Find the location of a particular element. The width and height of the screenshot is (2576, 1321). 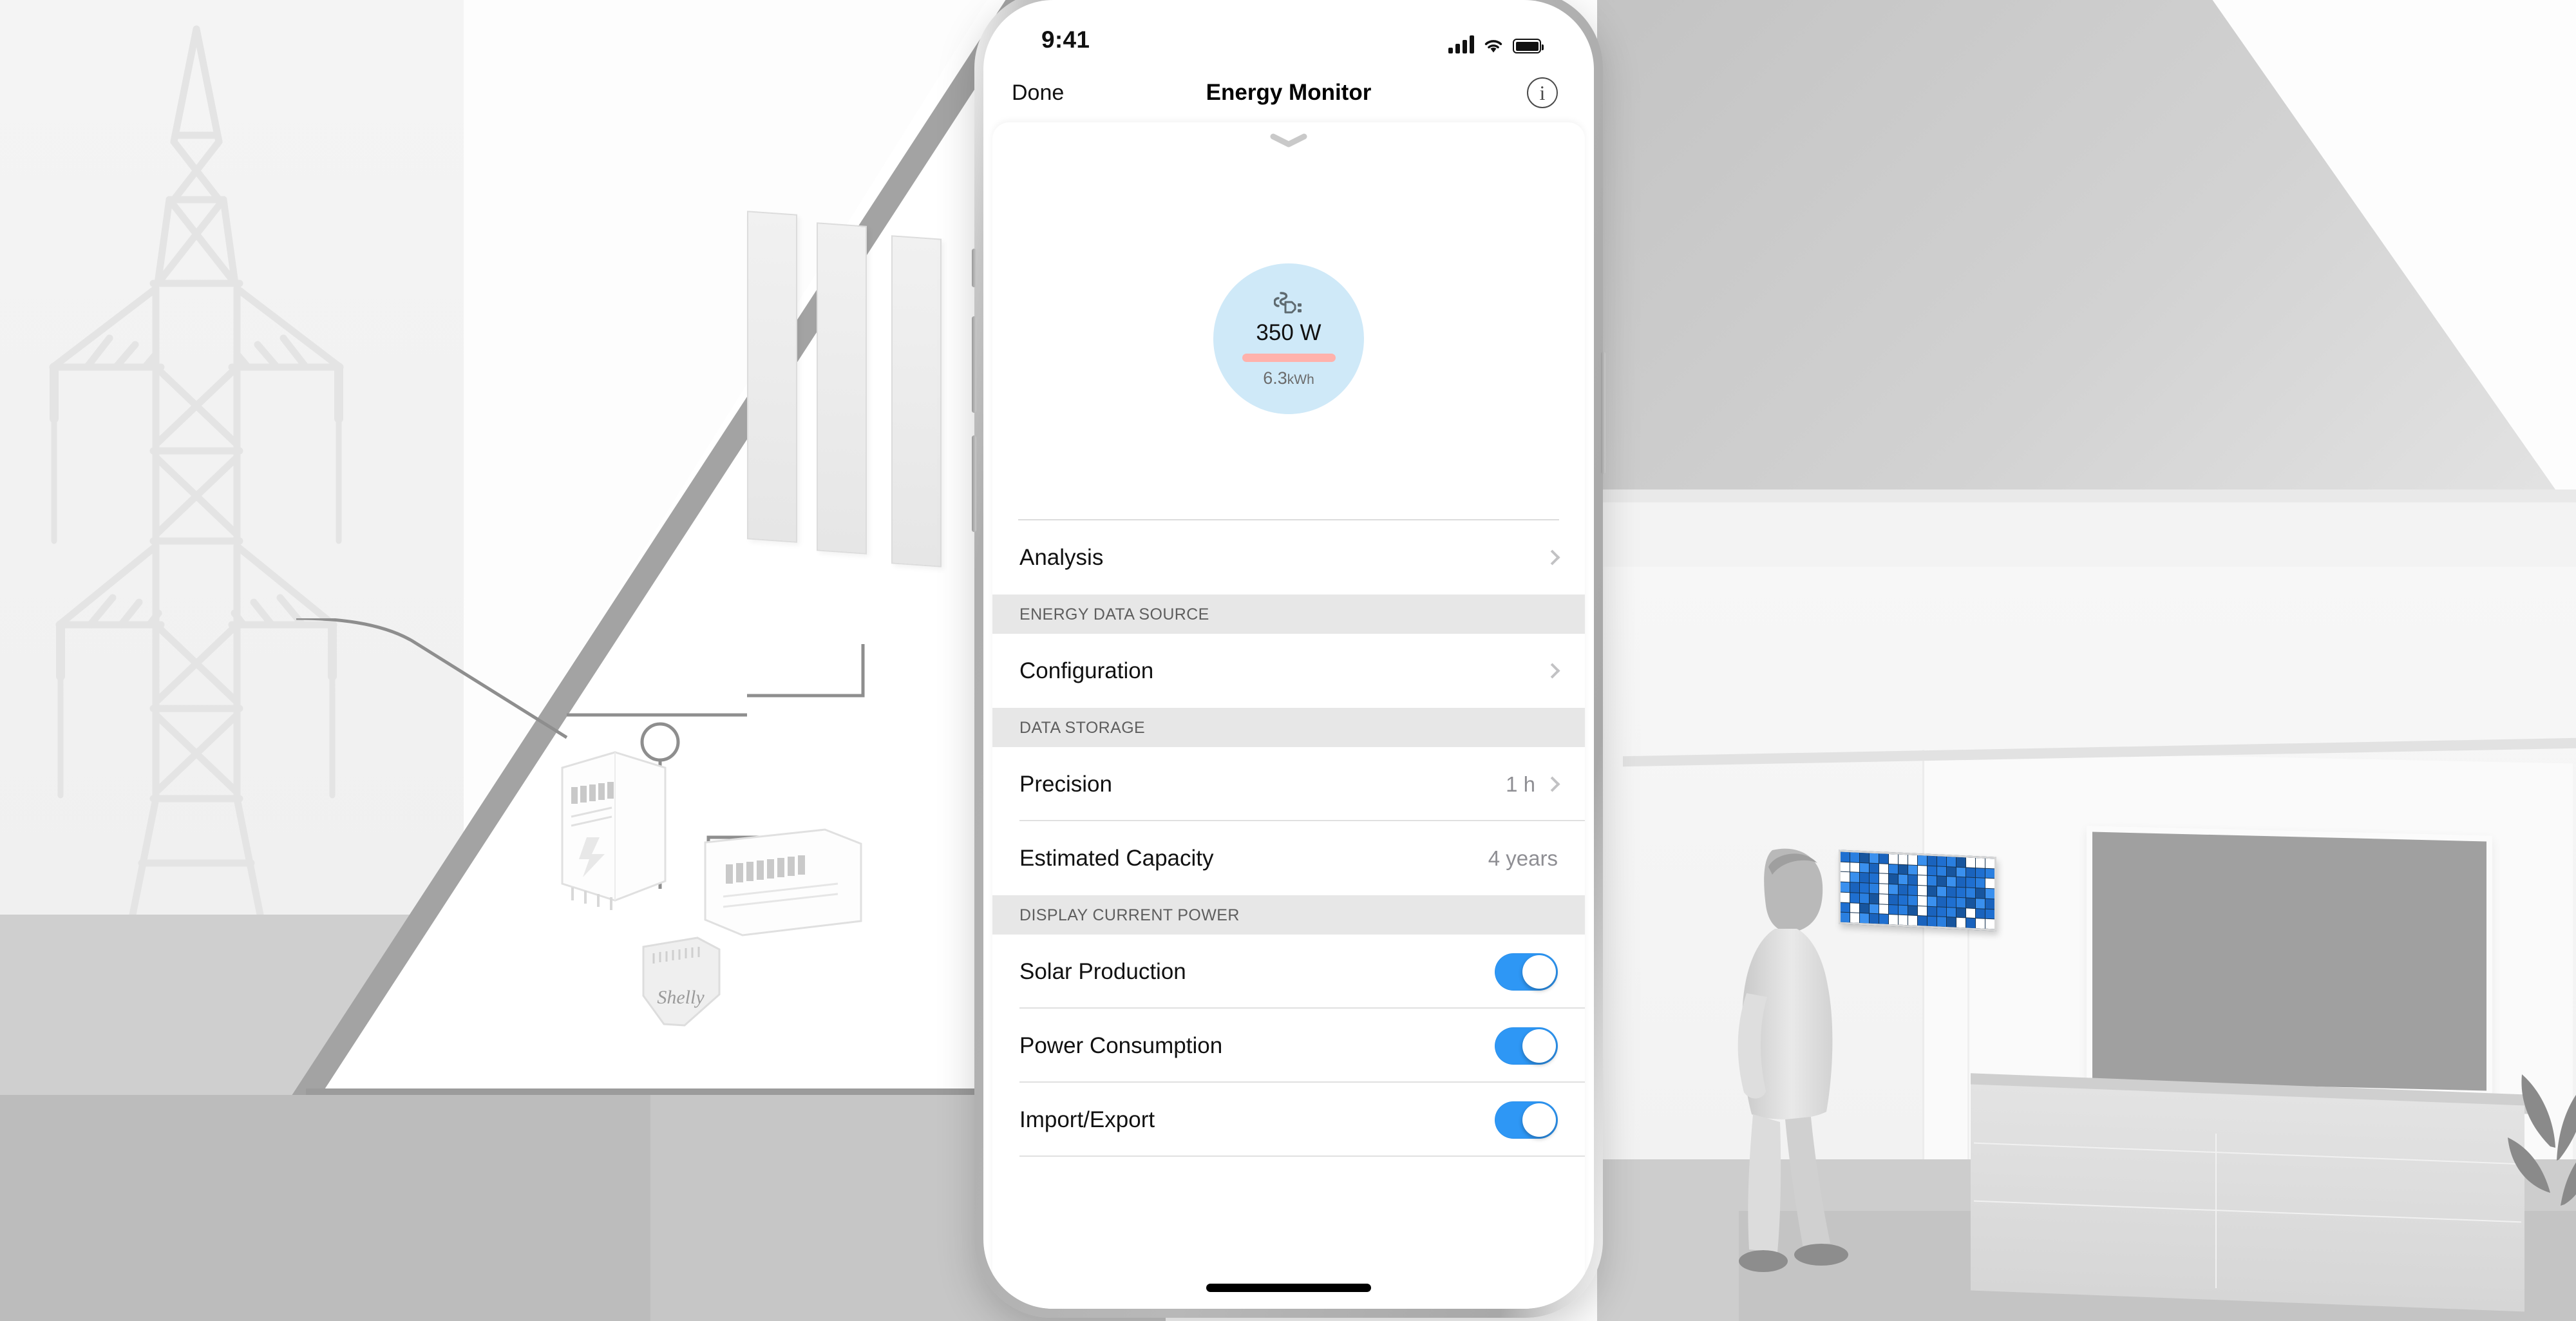

chevron-down-icon is located at coordinates (1288, 140).